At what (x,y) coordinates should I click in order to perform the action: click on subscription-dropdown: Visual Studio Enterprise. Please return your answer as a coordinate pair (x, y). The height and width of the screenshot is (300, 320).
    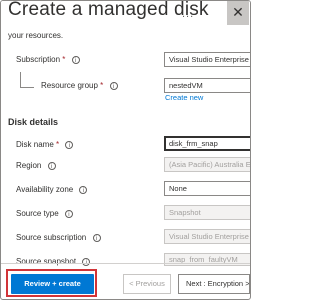
    Looking at the image, I should click on (207, 59).